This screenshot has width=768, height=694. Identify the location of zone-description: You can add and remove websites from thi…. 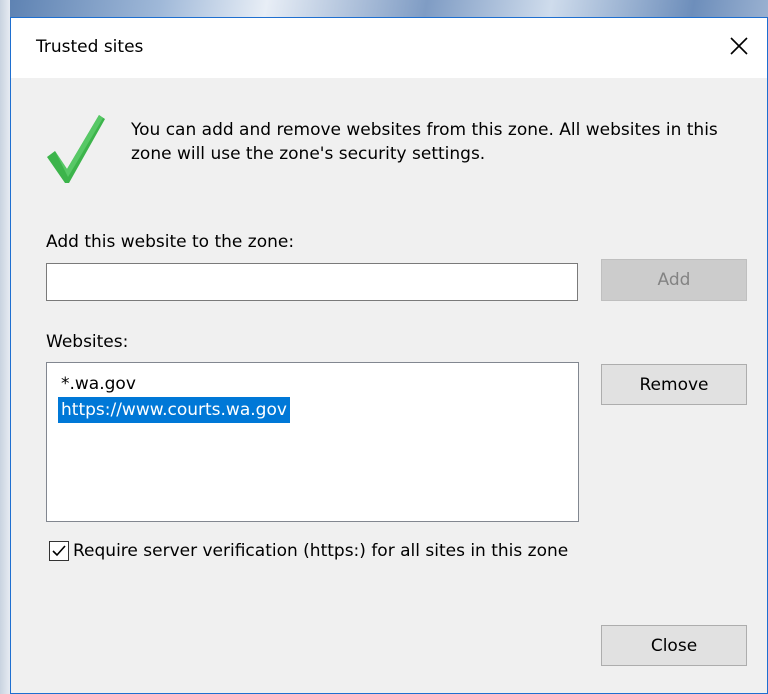
(424, 142).